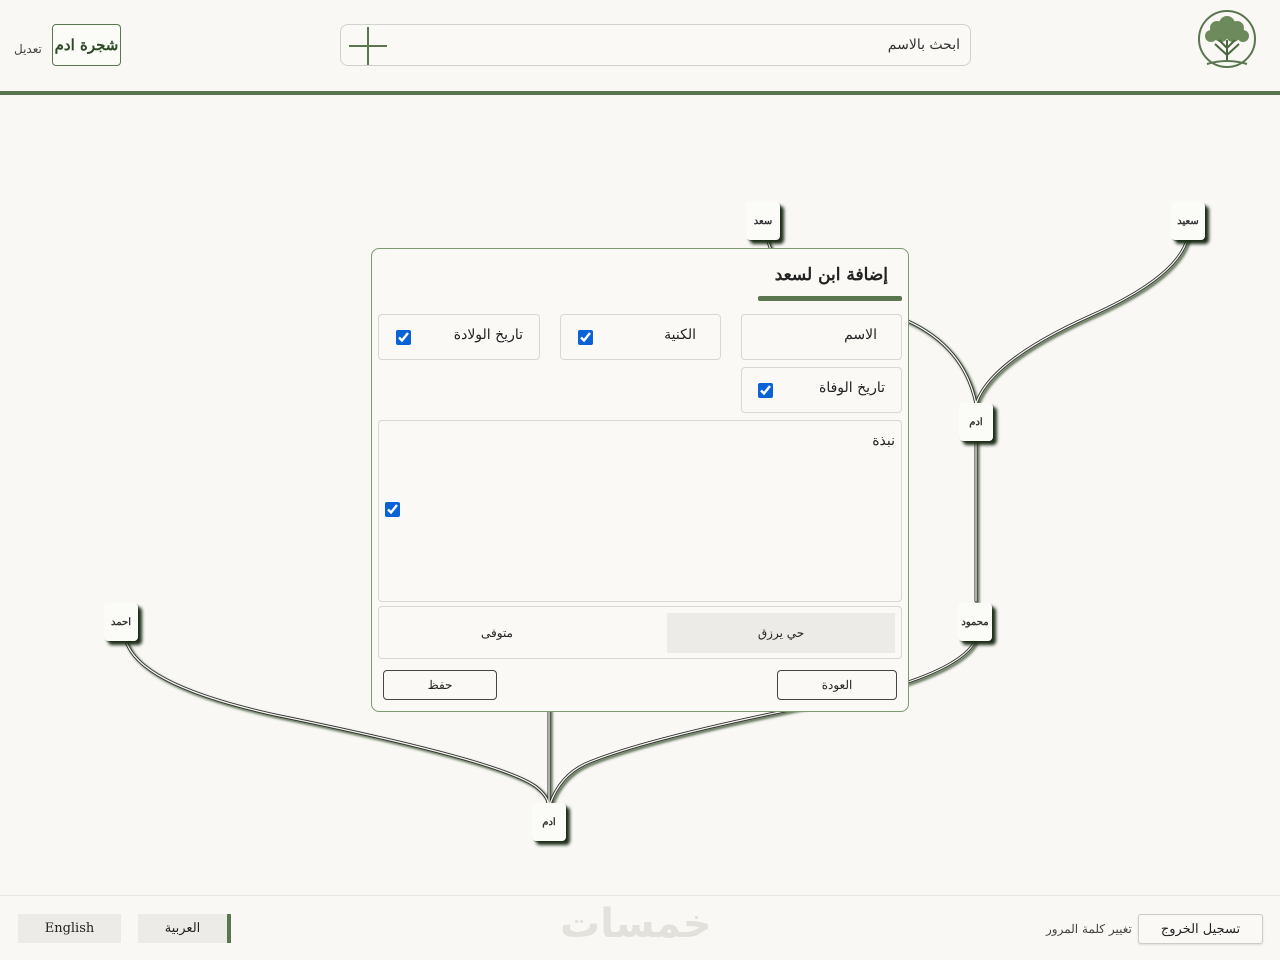  I want to click on birth-date-label: تاريخ الولادة, so click(488, 335).